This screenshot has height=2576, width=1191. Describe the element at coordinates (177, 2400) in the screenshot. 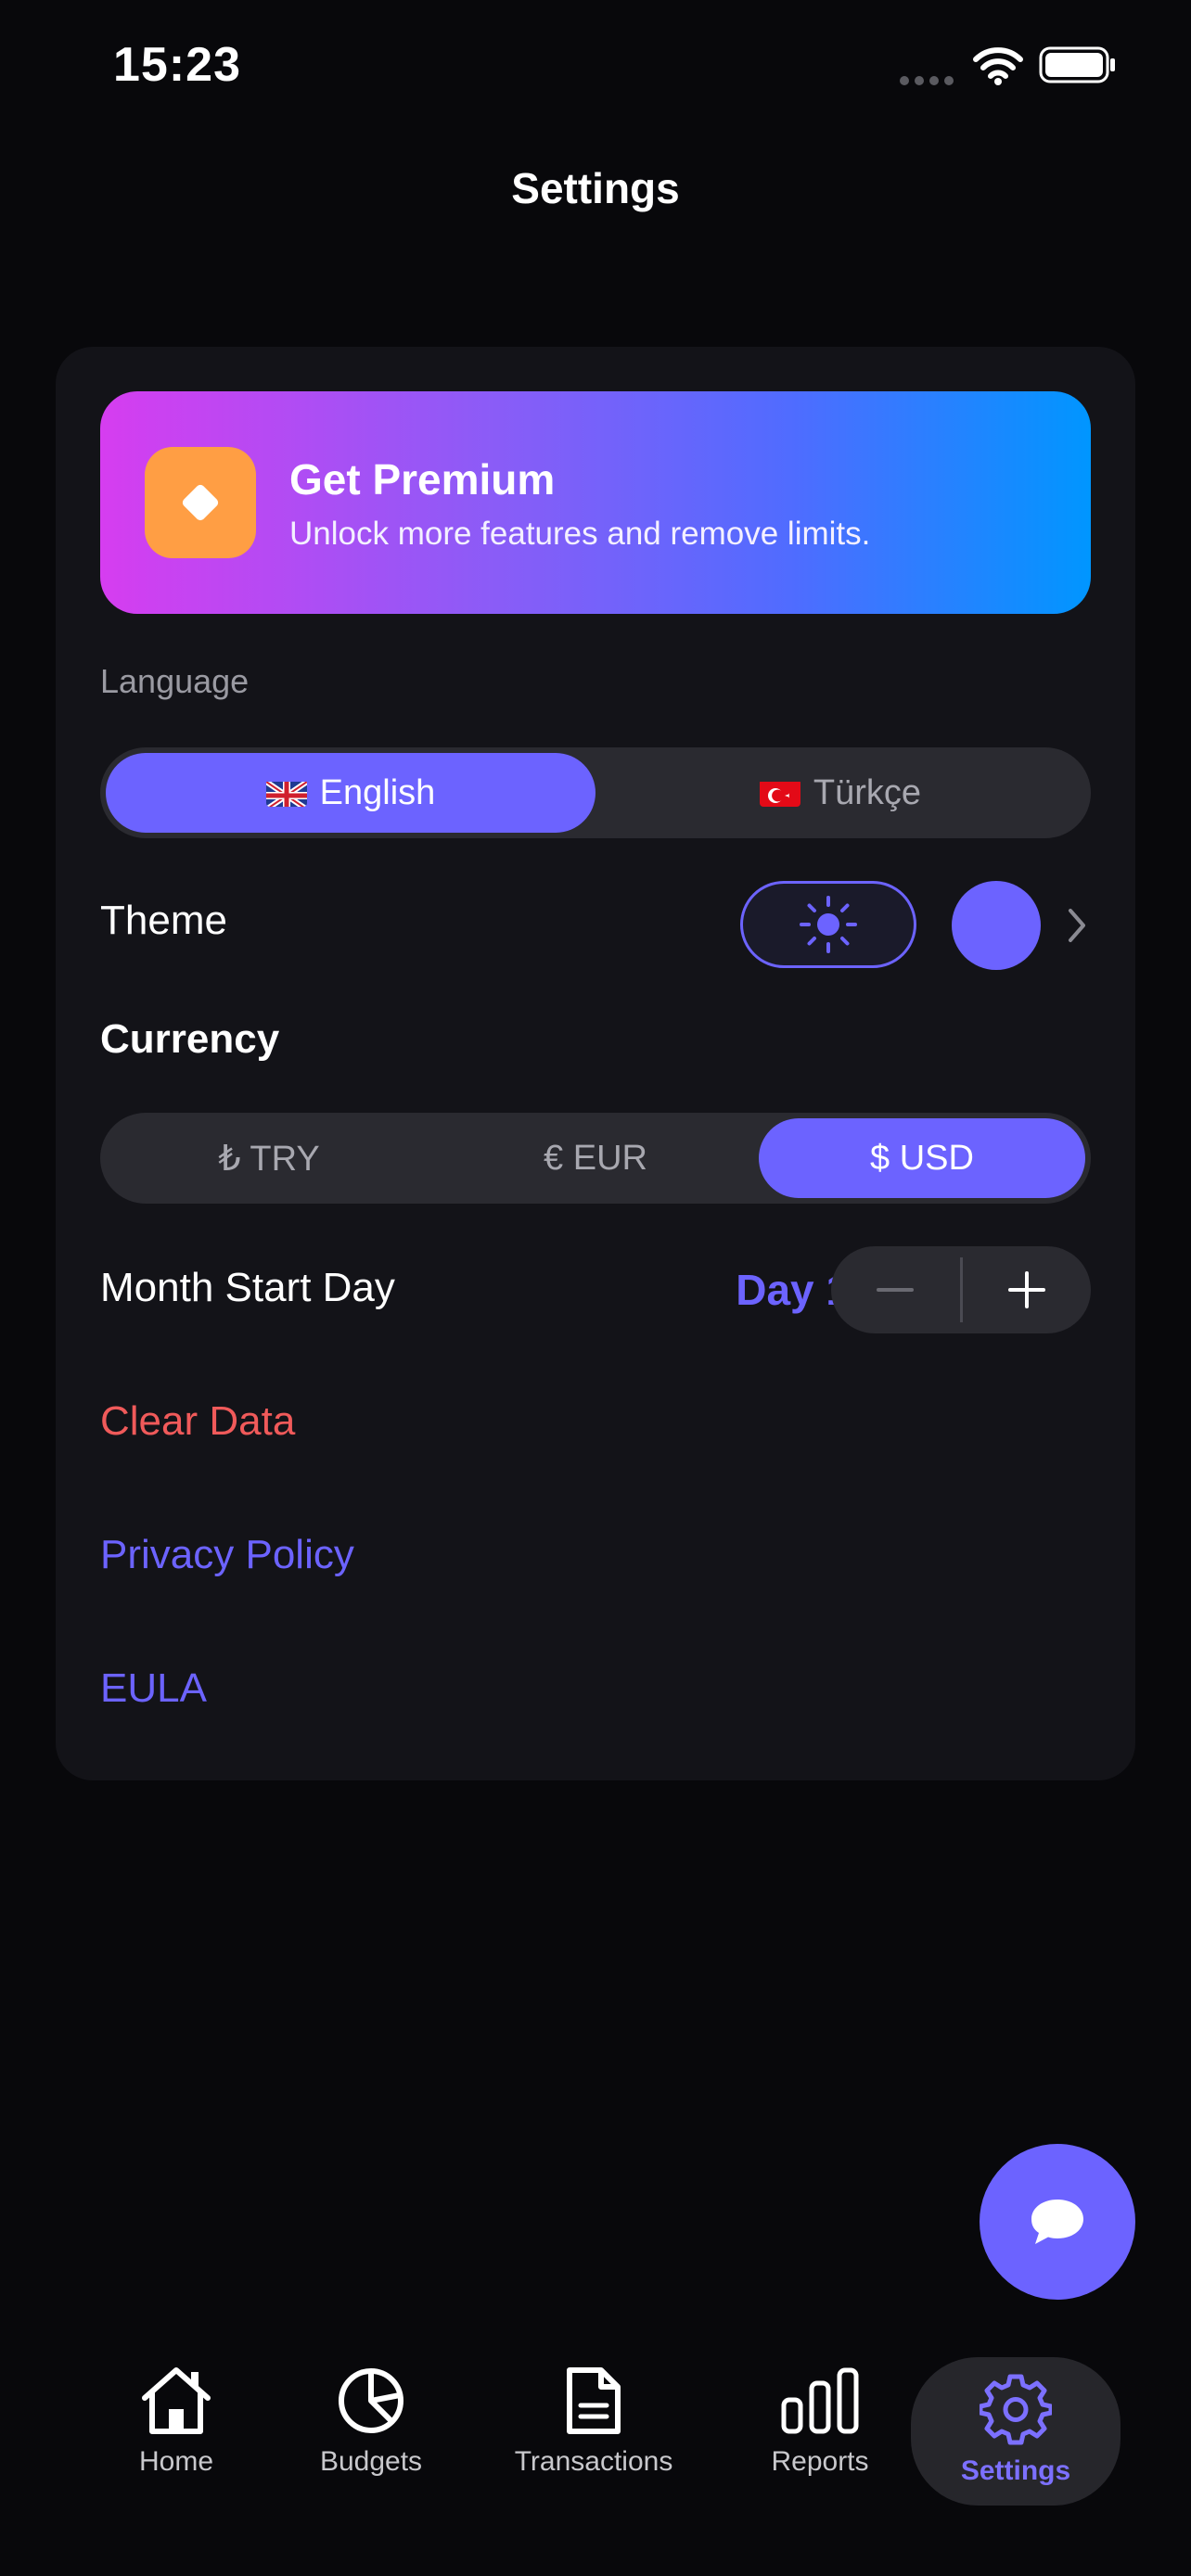

I see `home-icon` at that location.